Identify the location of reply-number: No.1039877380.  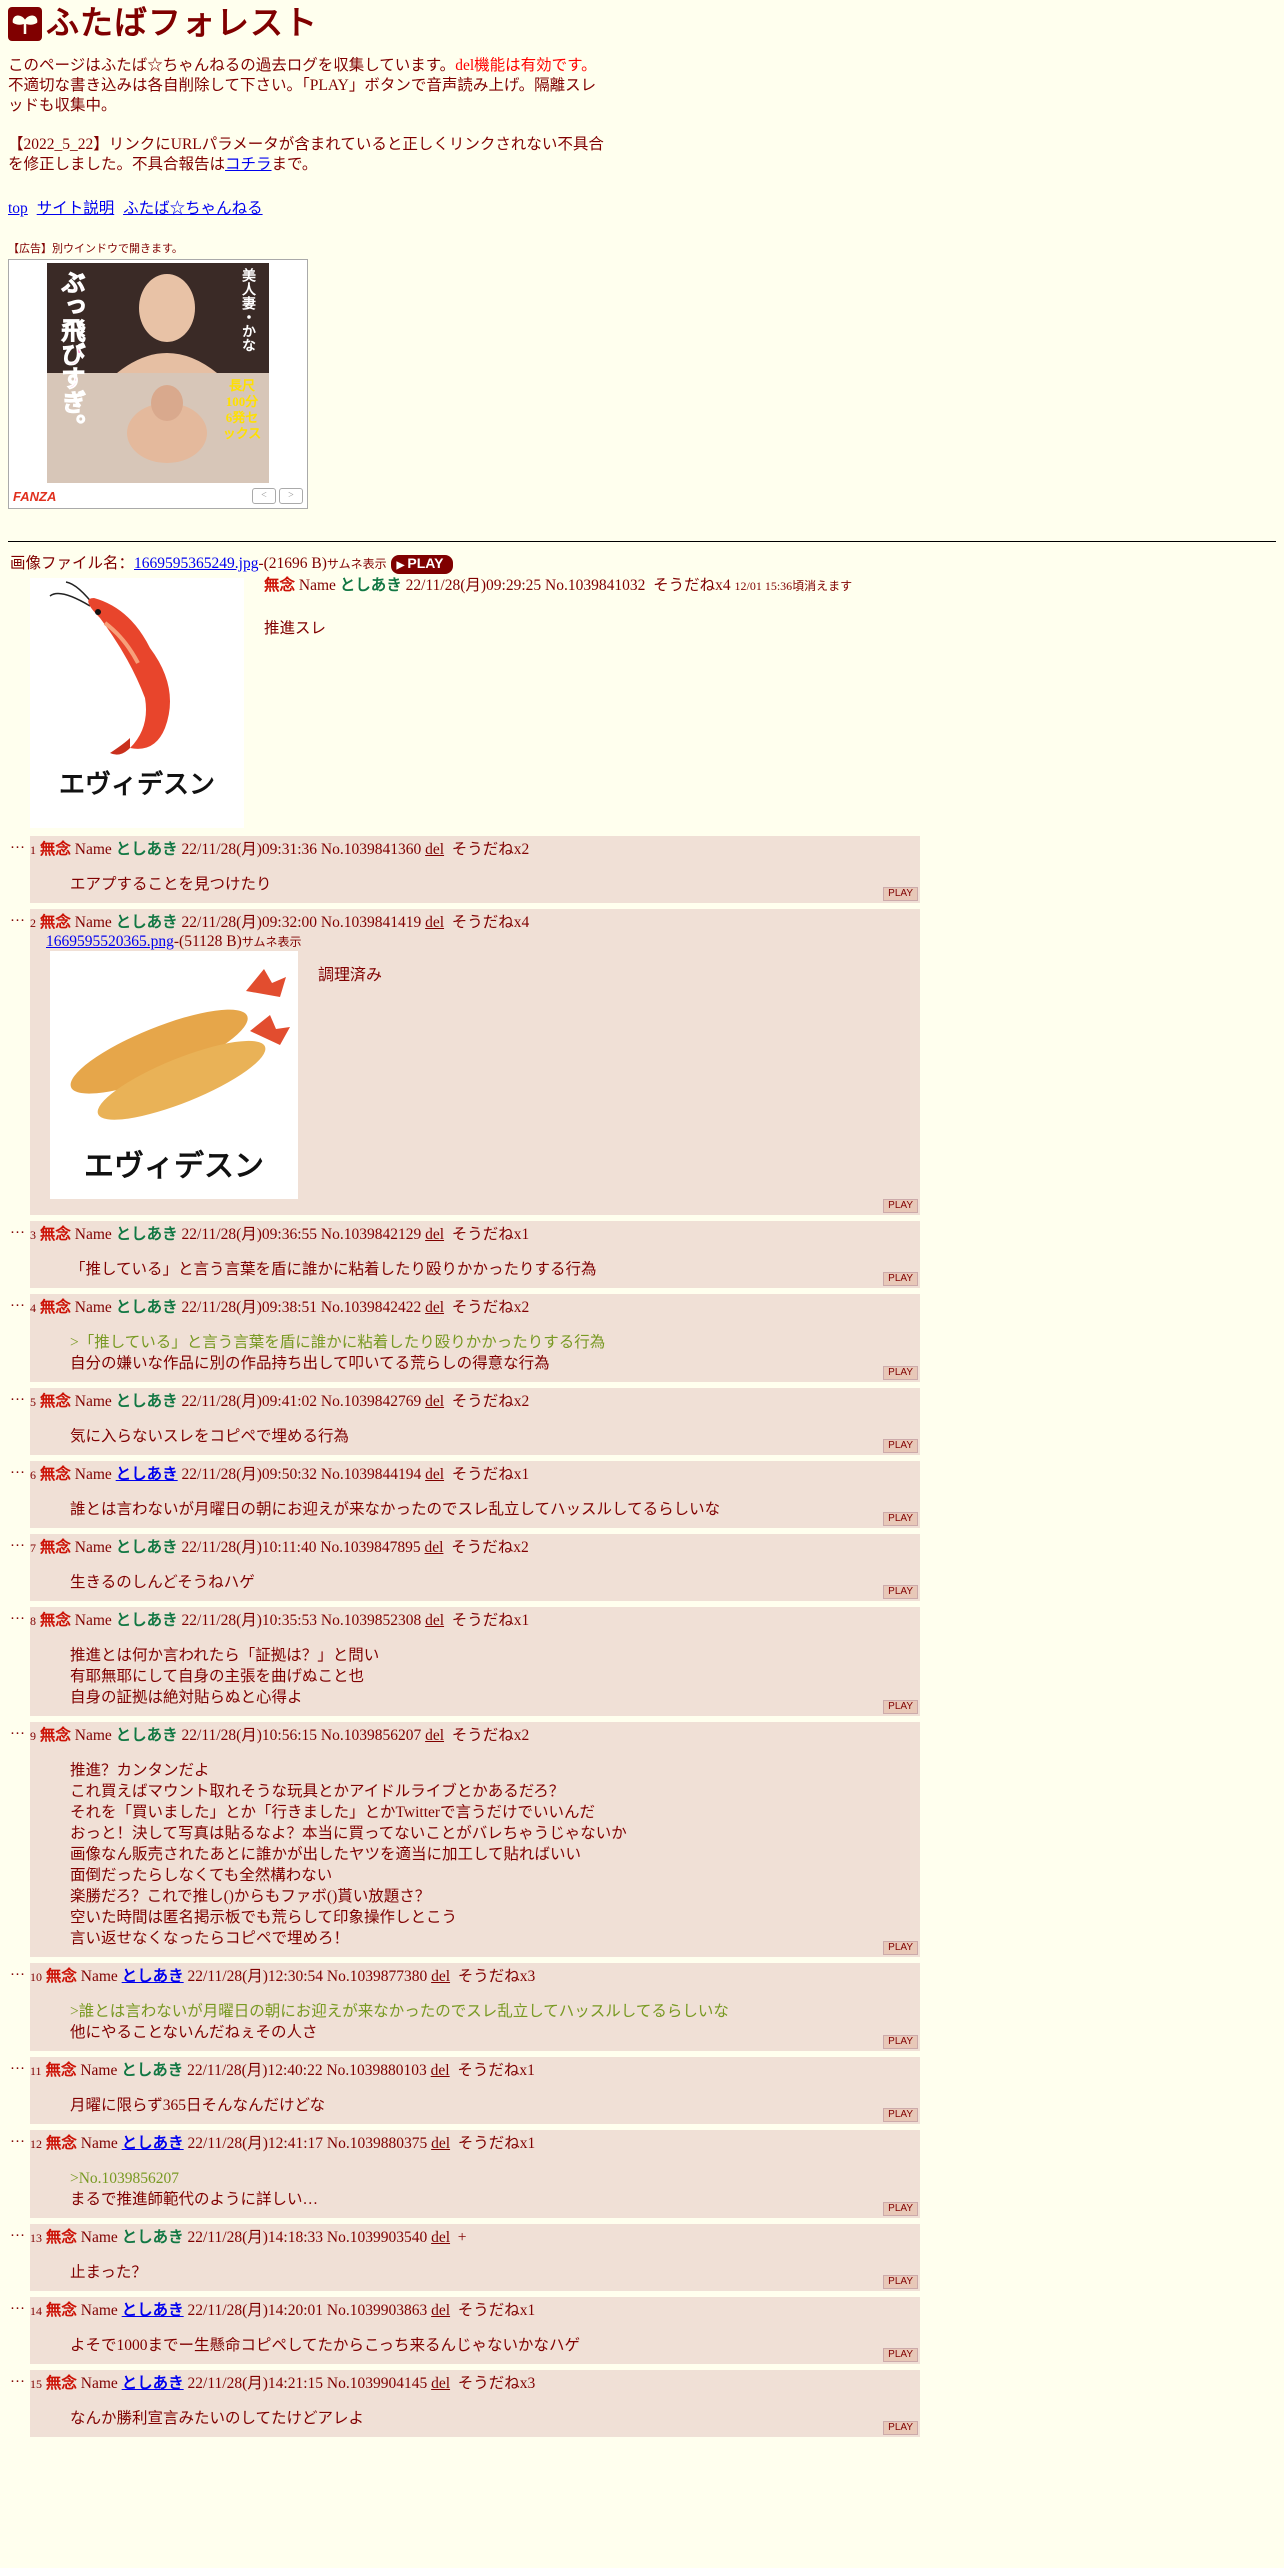
(377, 1976).